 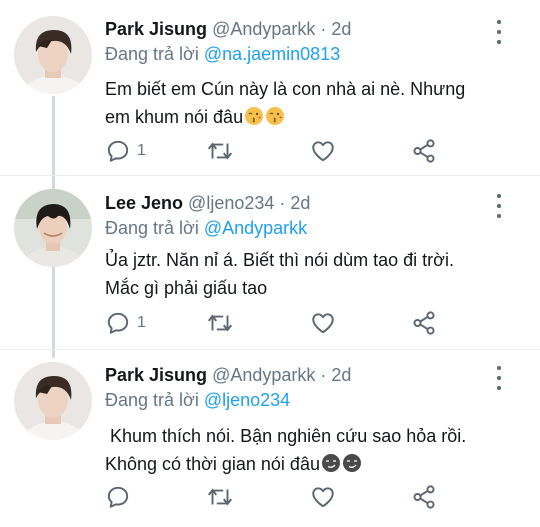 What do you see at coordinates (247, 400) in the screenshot?
I see `mention-link: @ljeno234` at bounding box center [247, 400].